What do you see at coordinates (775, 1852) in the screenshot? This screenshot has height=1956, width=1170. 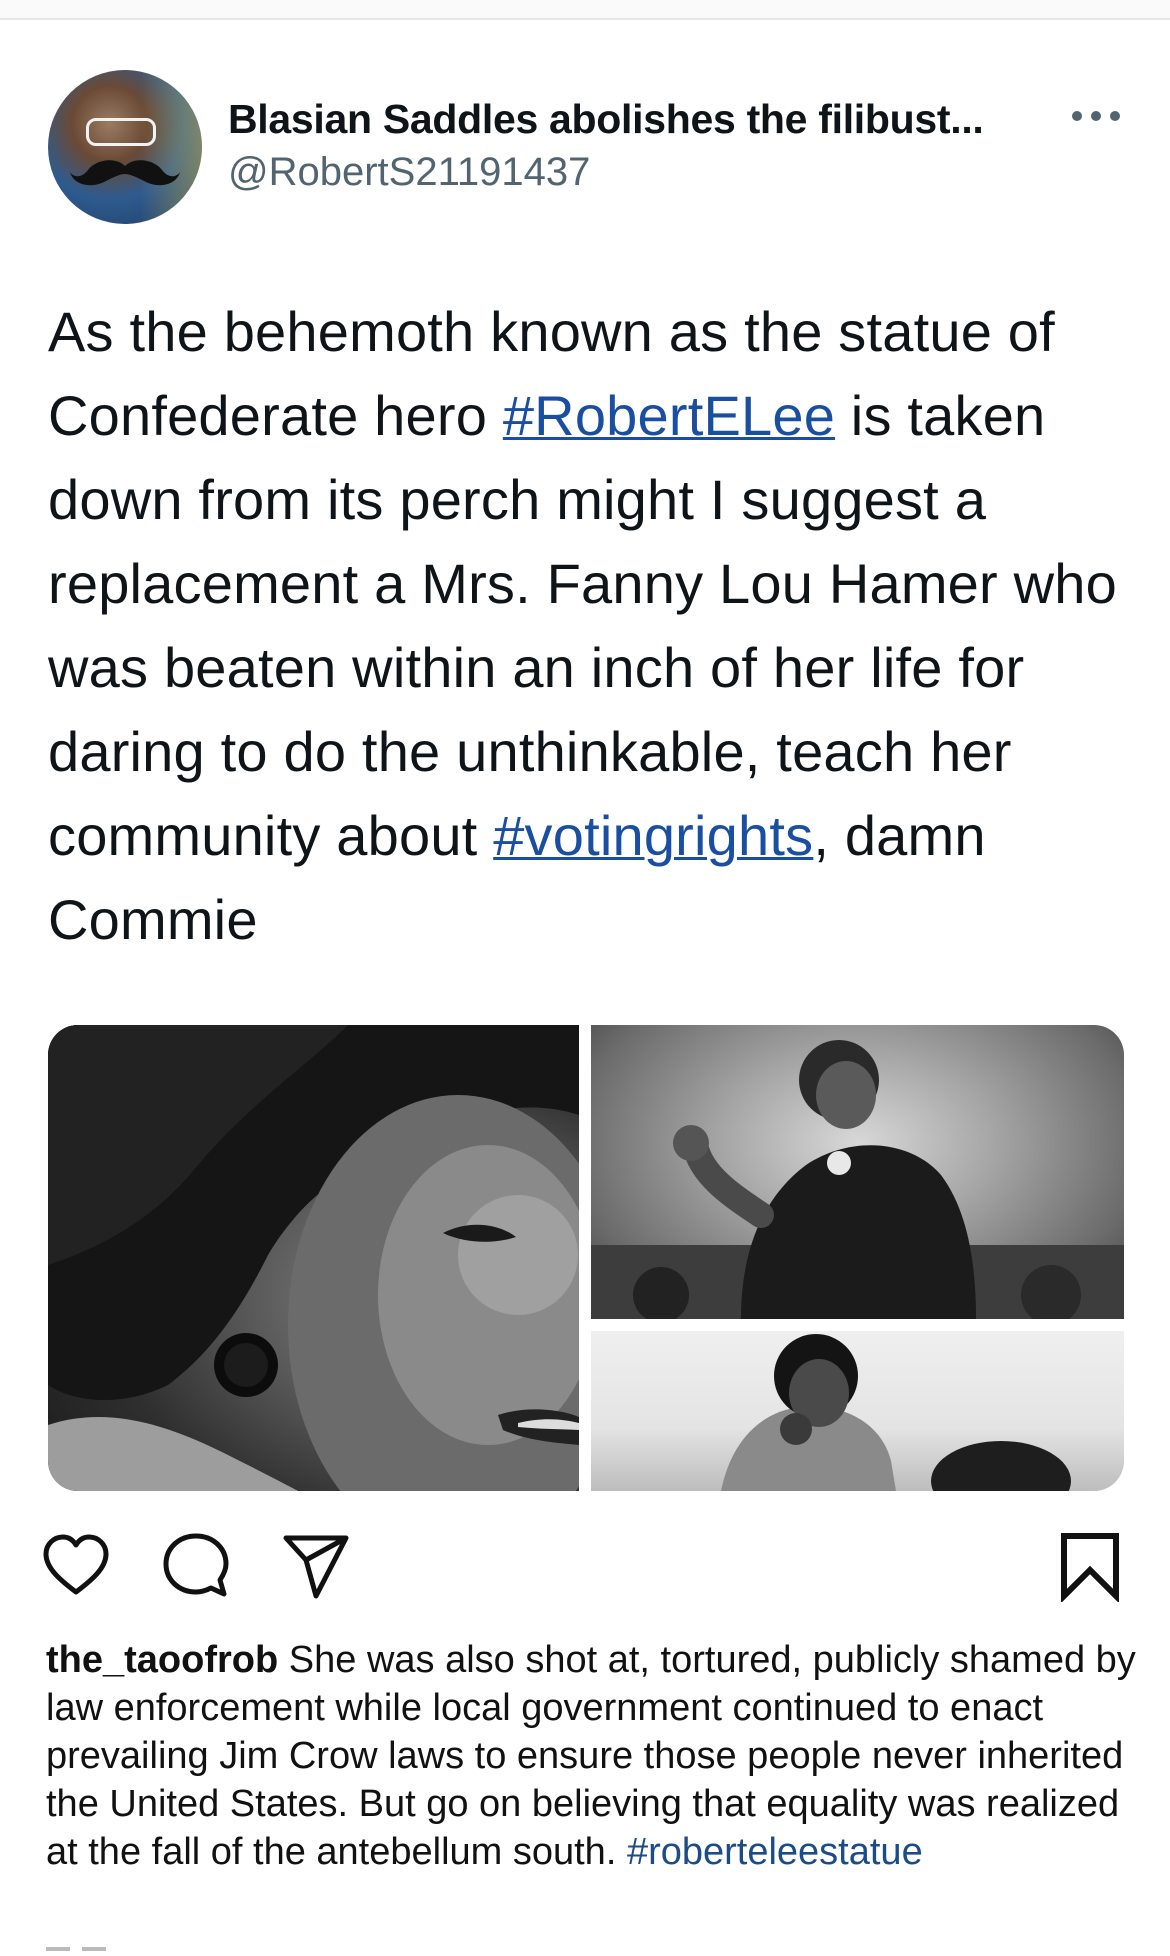 I see `hashtag-link-roberteleestatue: #roberteleestatue` at bounding box center [775, 1852].